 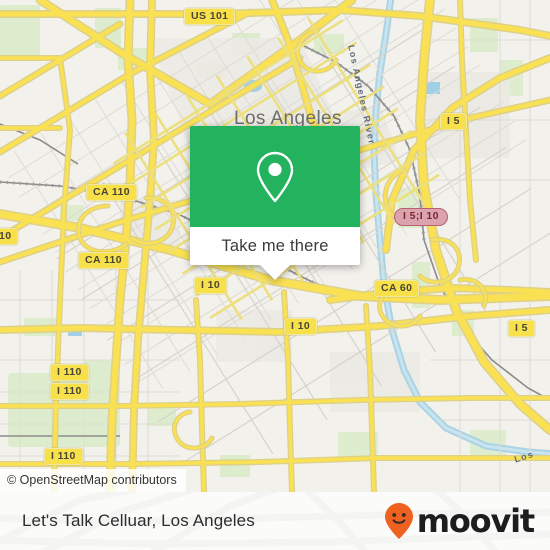 I want to click on moovit-logo: moovit, so click(x=459, y=521).